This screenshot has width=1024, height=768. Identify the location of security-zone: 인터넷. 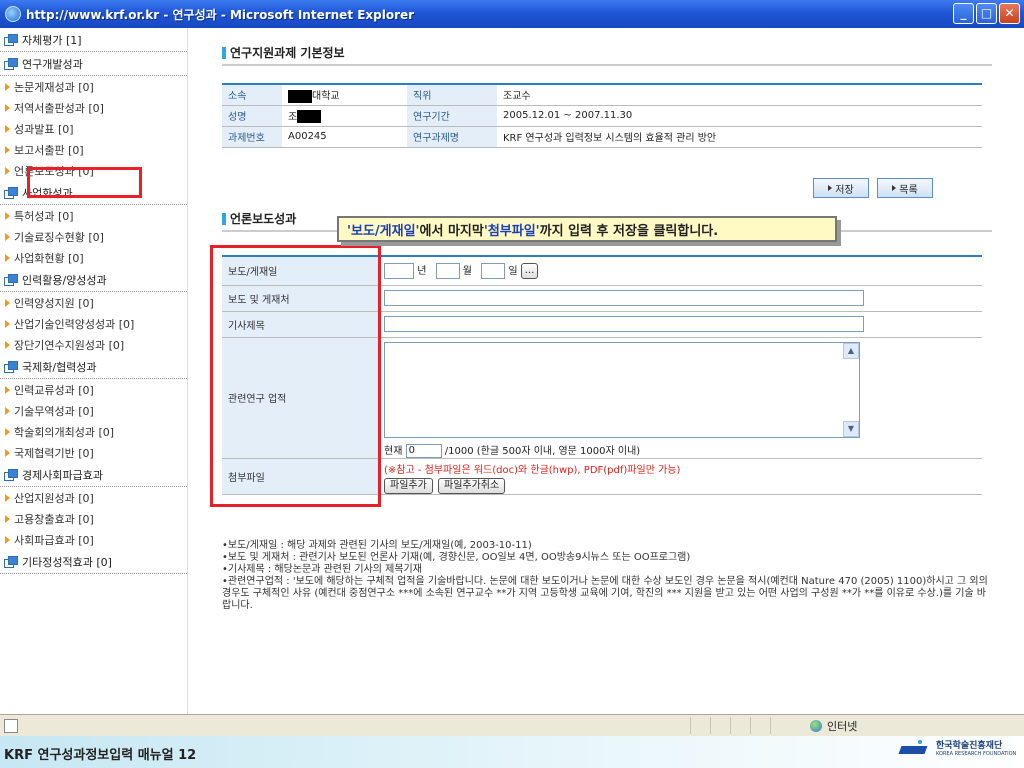
(833, 726).